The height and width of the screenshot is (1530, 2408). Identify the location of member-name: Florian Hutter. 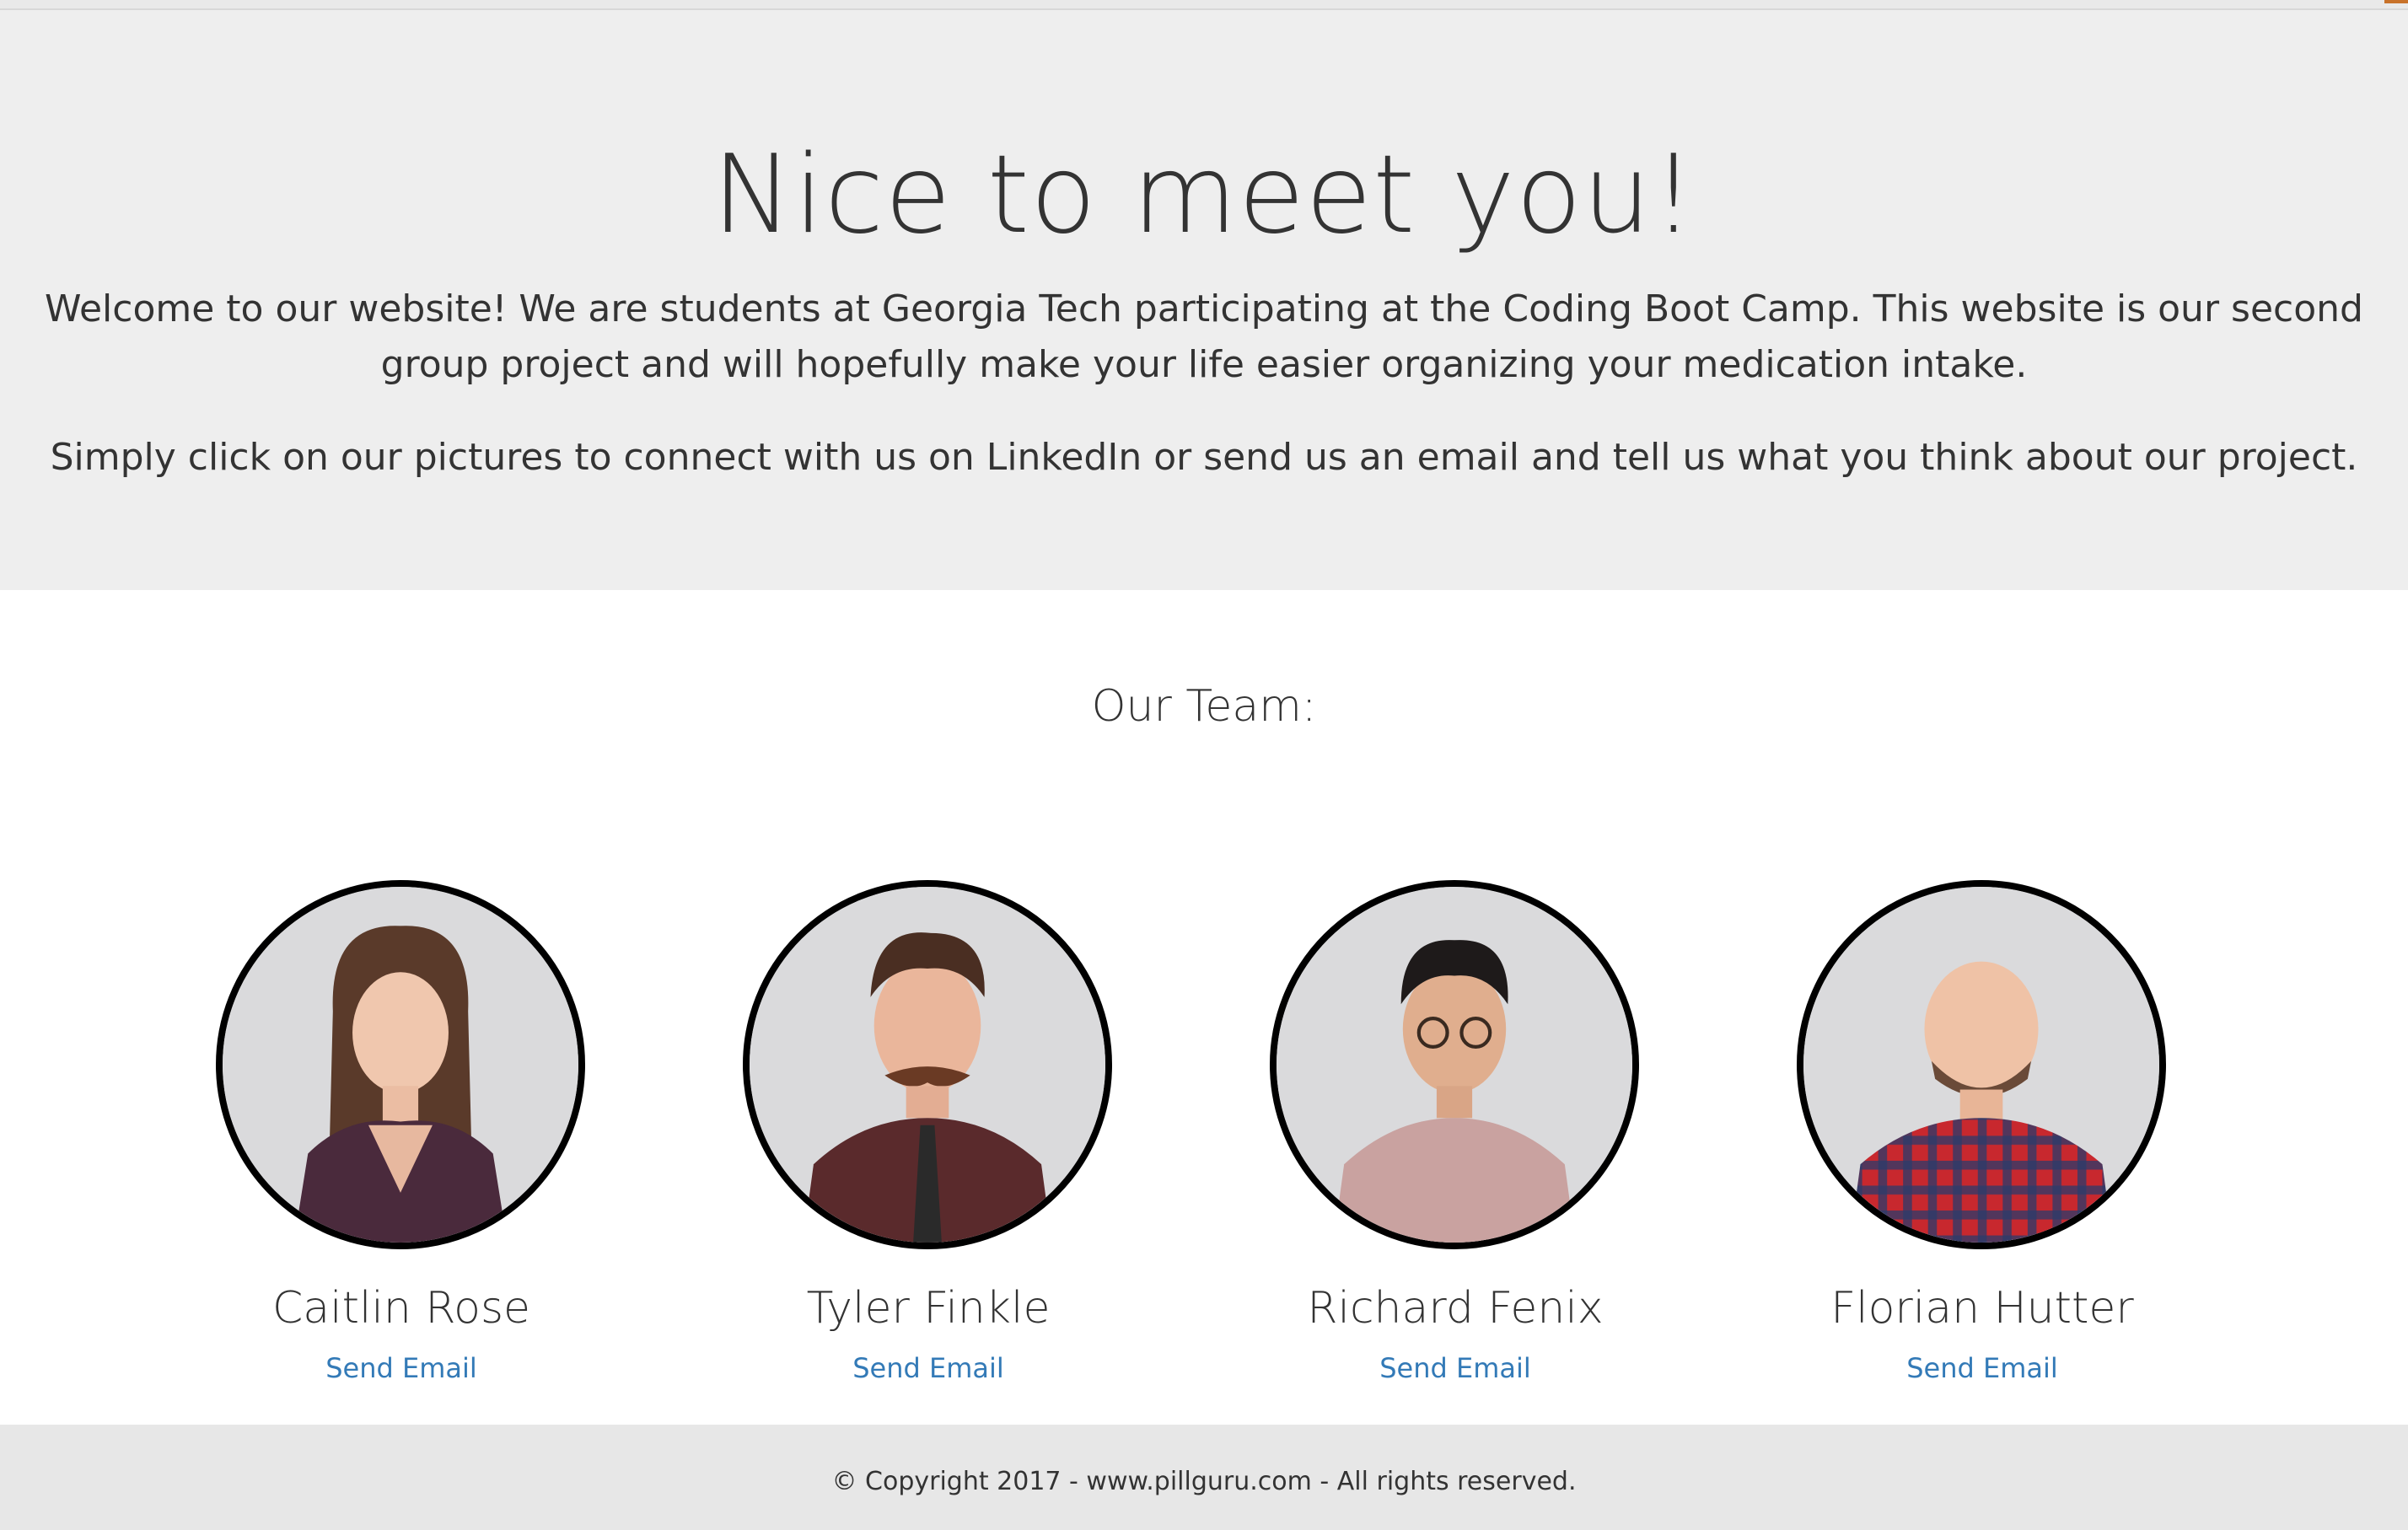
(1982, 1308).